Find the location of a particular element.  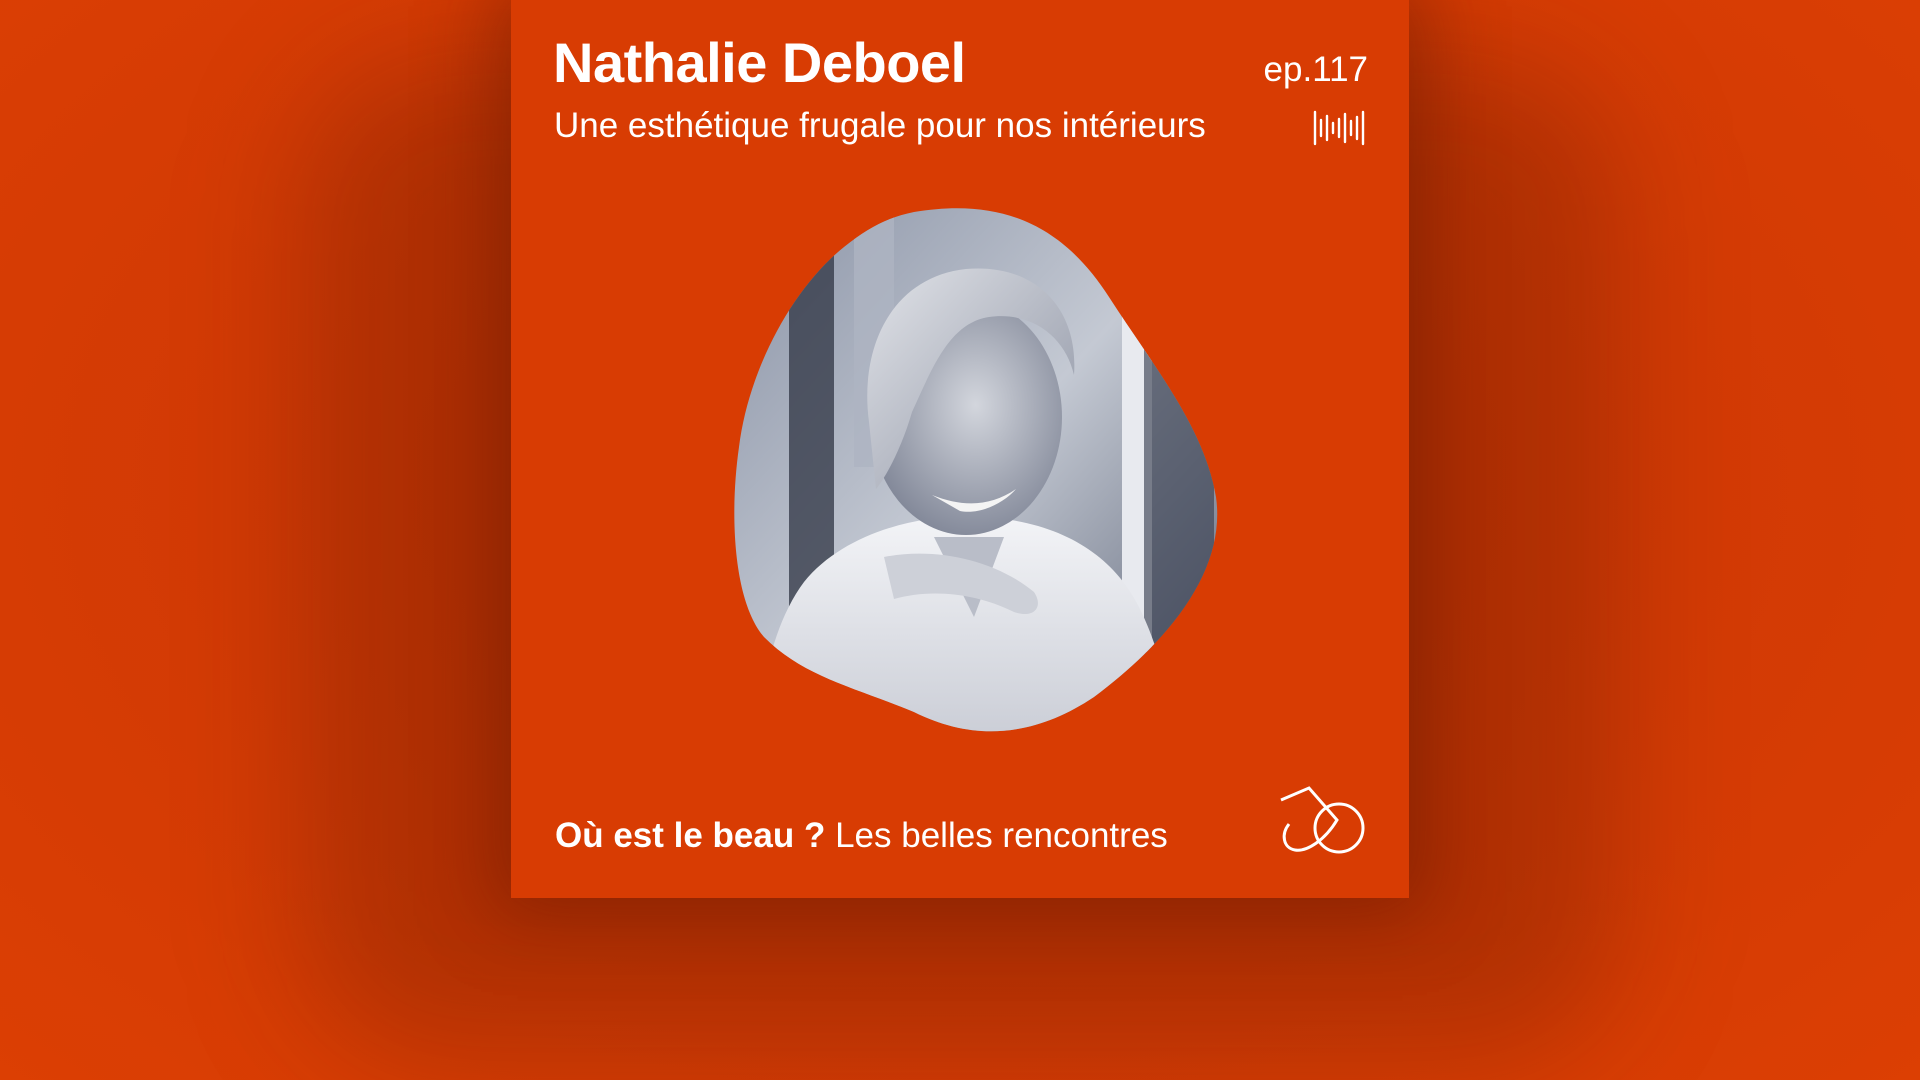

episode-number: ep.117 is located at coordinates (1315, 69).